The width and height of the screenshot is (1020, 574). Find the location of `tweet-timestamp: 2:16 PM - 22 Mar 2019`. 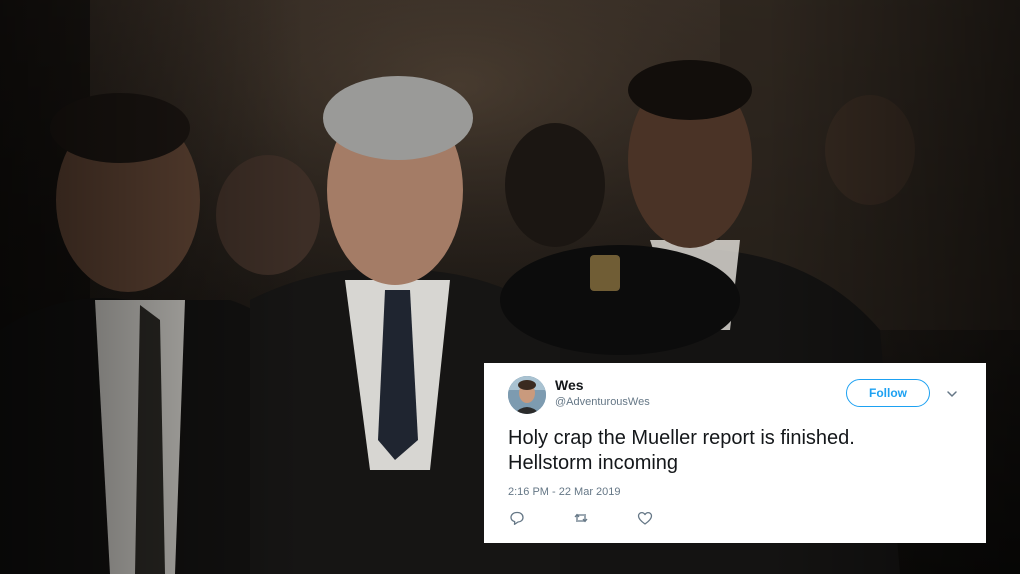

tweet-timestamp: 2:16 PM - 22 Mar 2019 is located at coordinates (564, 492).